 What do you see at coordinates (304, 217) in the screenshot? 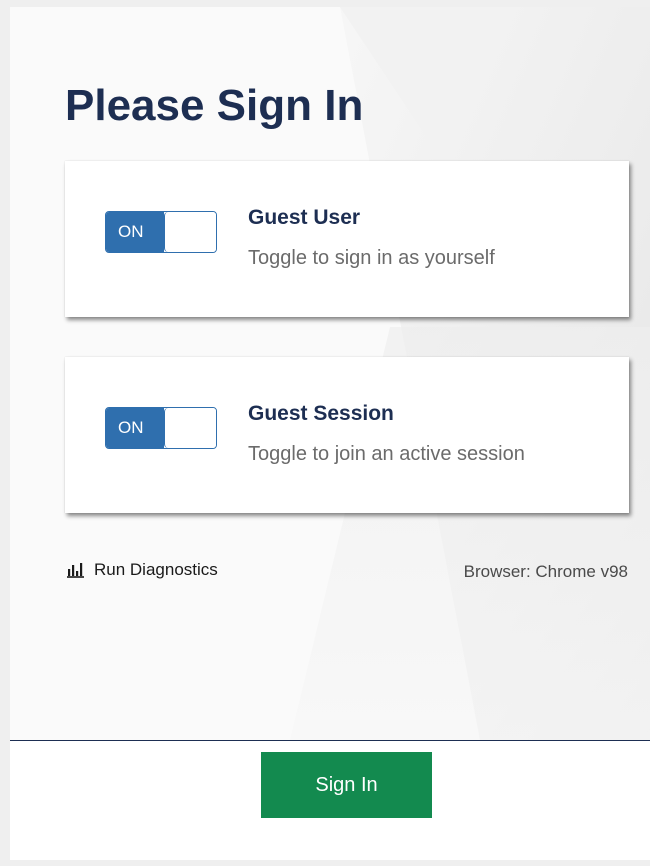
I see `card-title: Guest User` at bounding box center [304, 217].